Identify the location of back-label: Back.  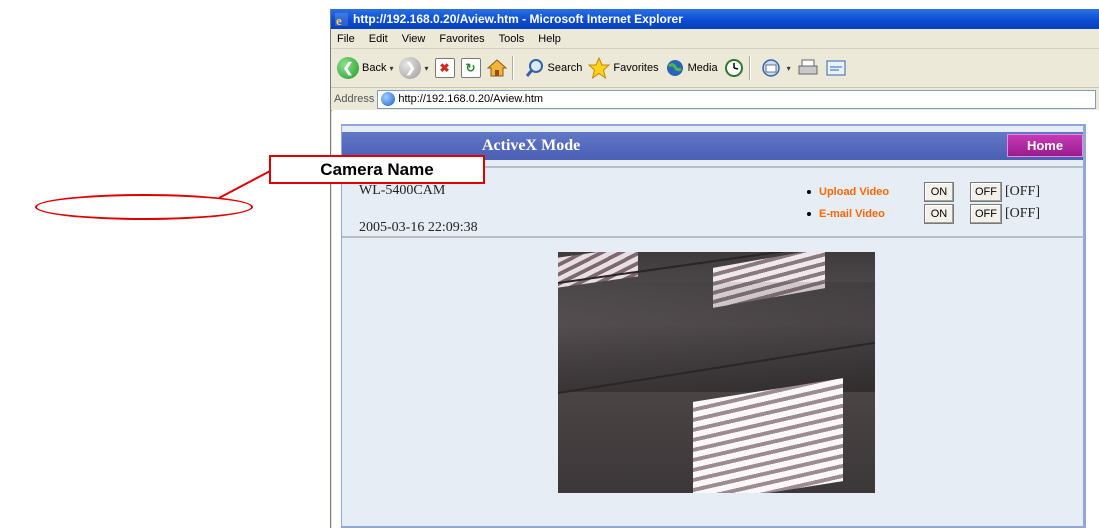
(374, 68).